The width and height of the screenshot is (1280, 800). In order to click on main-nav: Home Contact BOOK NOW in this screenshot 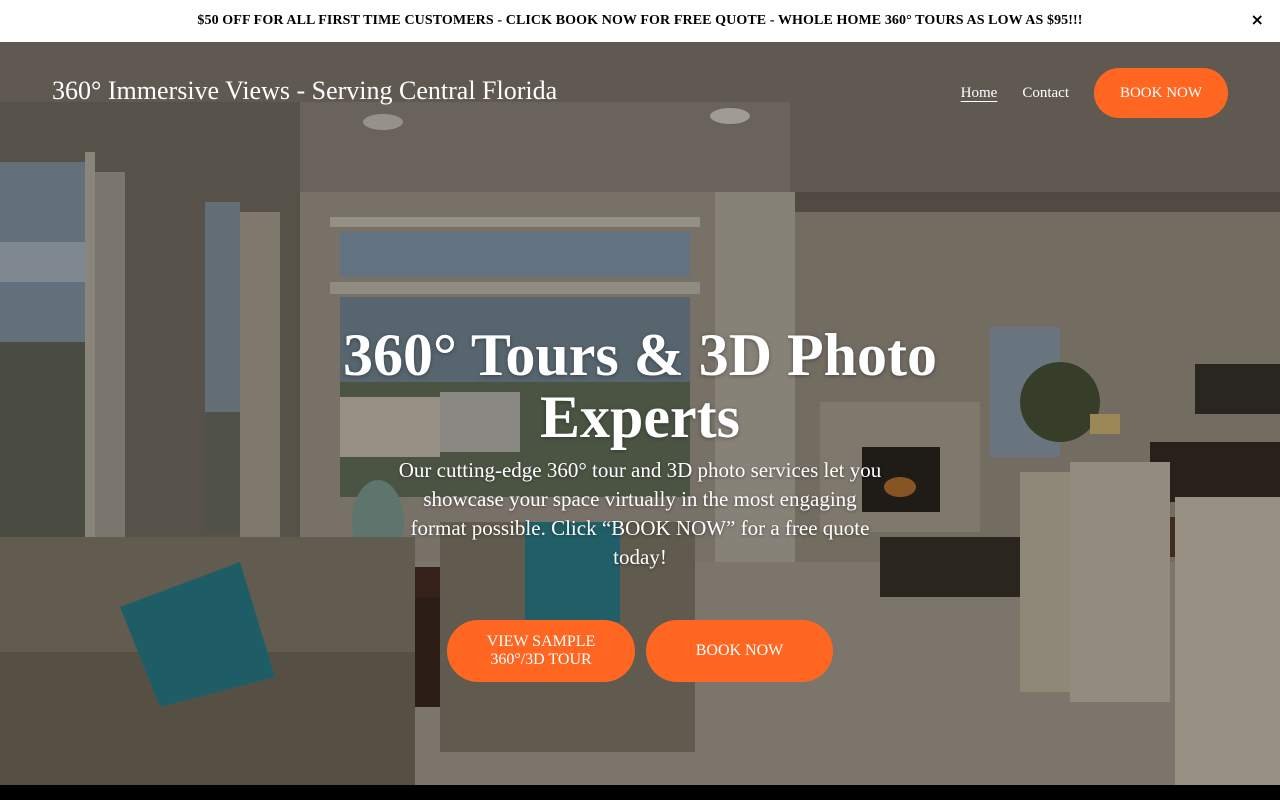, I will do `click(1094, 93)`.